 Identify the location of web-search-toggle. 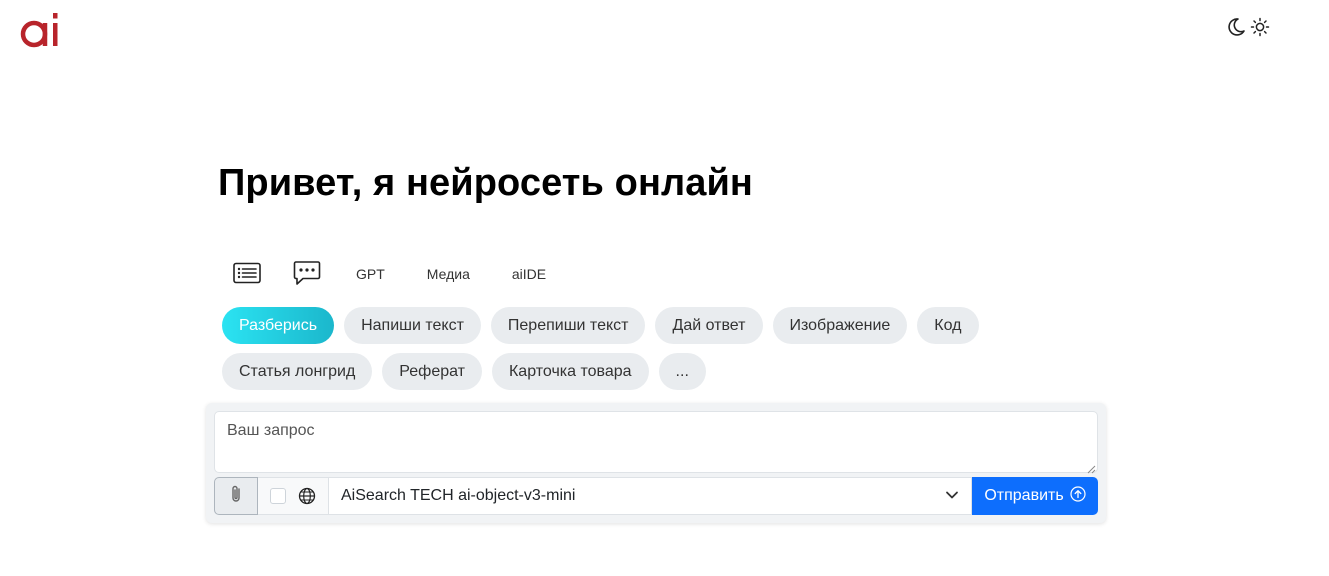
(293, 496).